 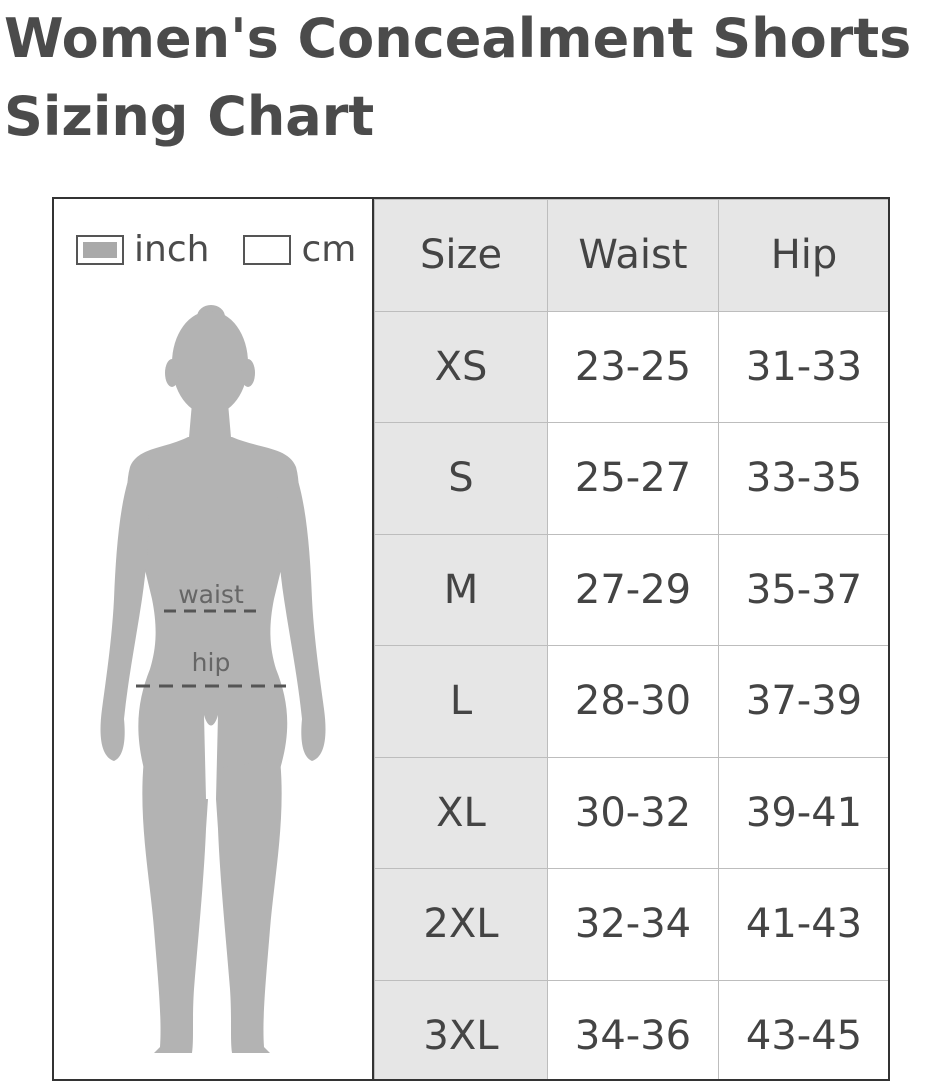 I want to click on size-cell: XL, so click(x=461, y=812).